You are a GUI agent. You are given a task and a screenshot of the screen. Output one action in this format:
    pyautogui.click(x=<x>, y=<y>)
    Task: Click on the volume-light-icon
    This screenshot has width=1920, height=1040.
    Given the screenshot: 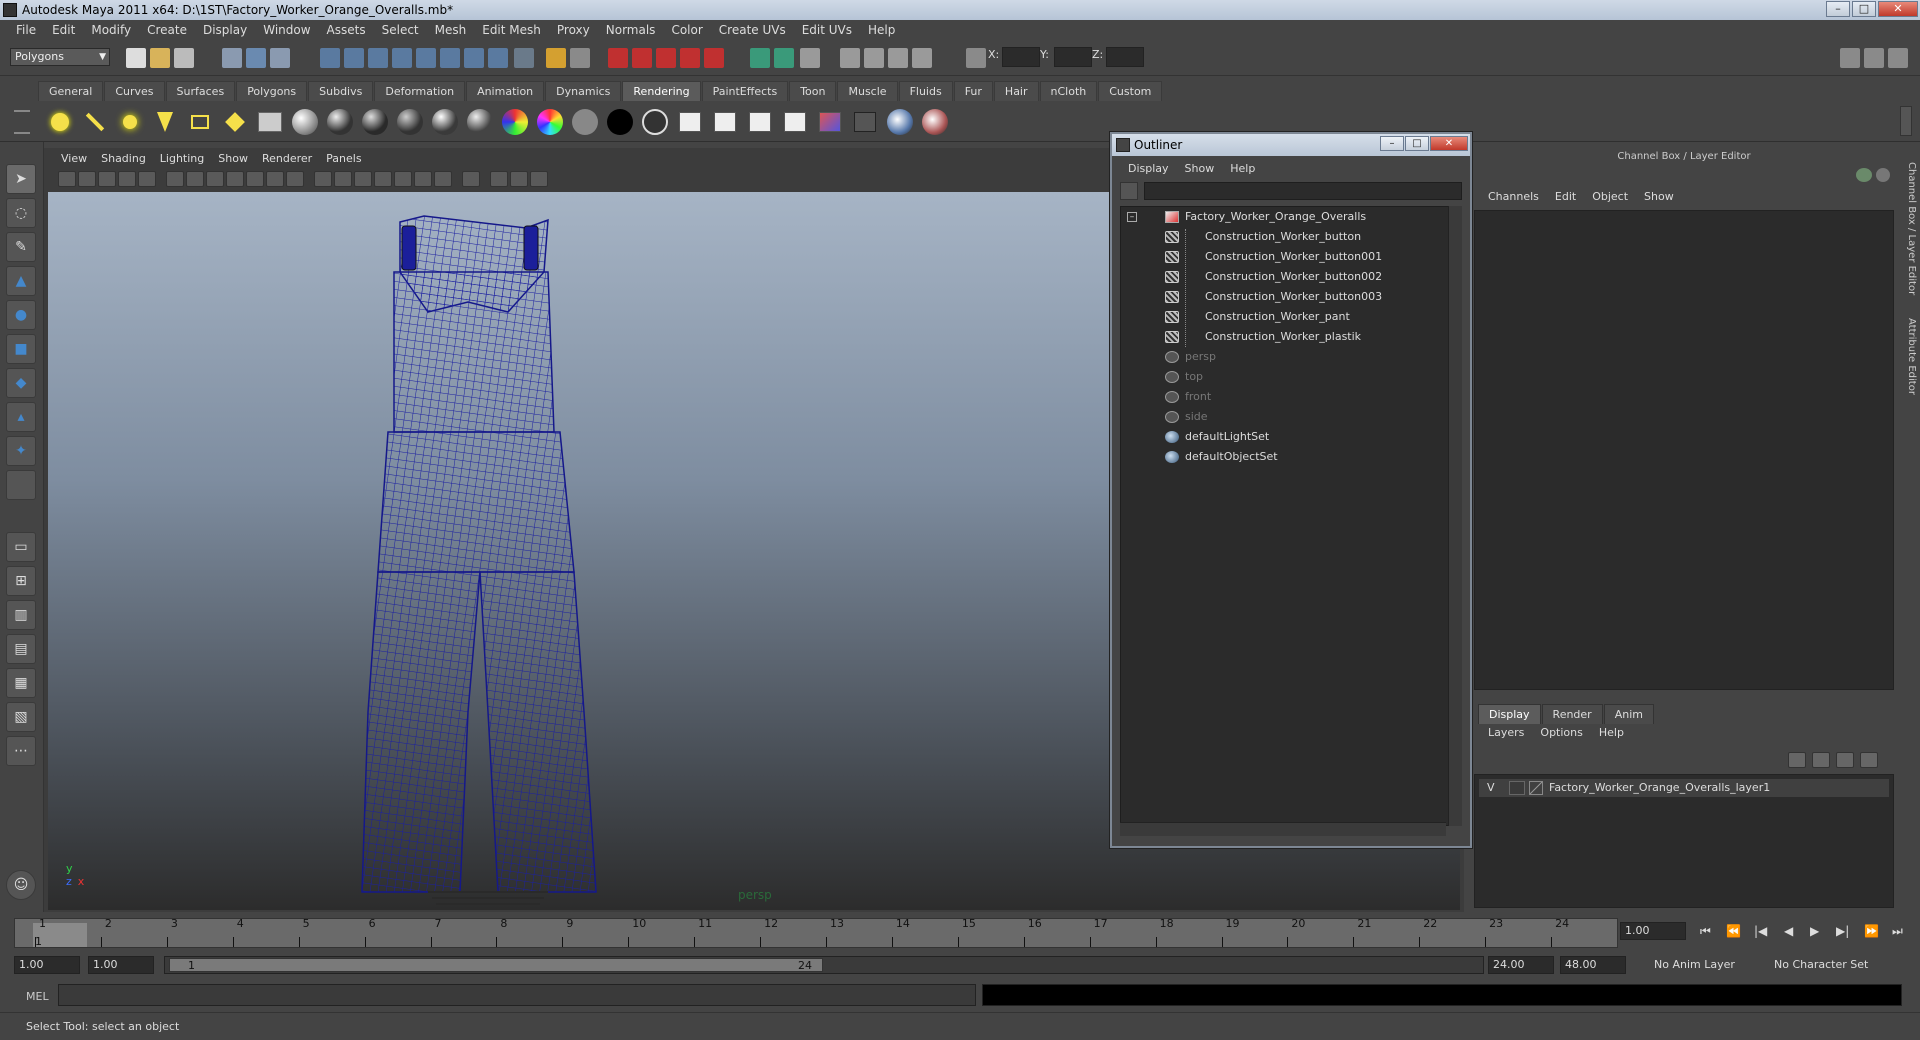 What is the action you would take?
    pyautogui.click(x=235, y=122)
    